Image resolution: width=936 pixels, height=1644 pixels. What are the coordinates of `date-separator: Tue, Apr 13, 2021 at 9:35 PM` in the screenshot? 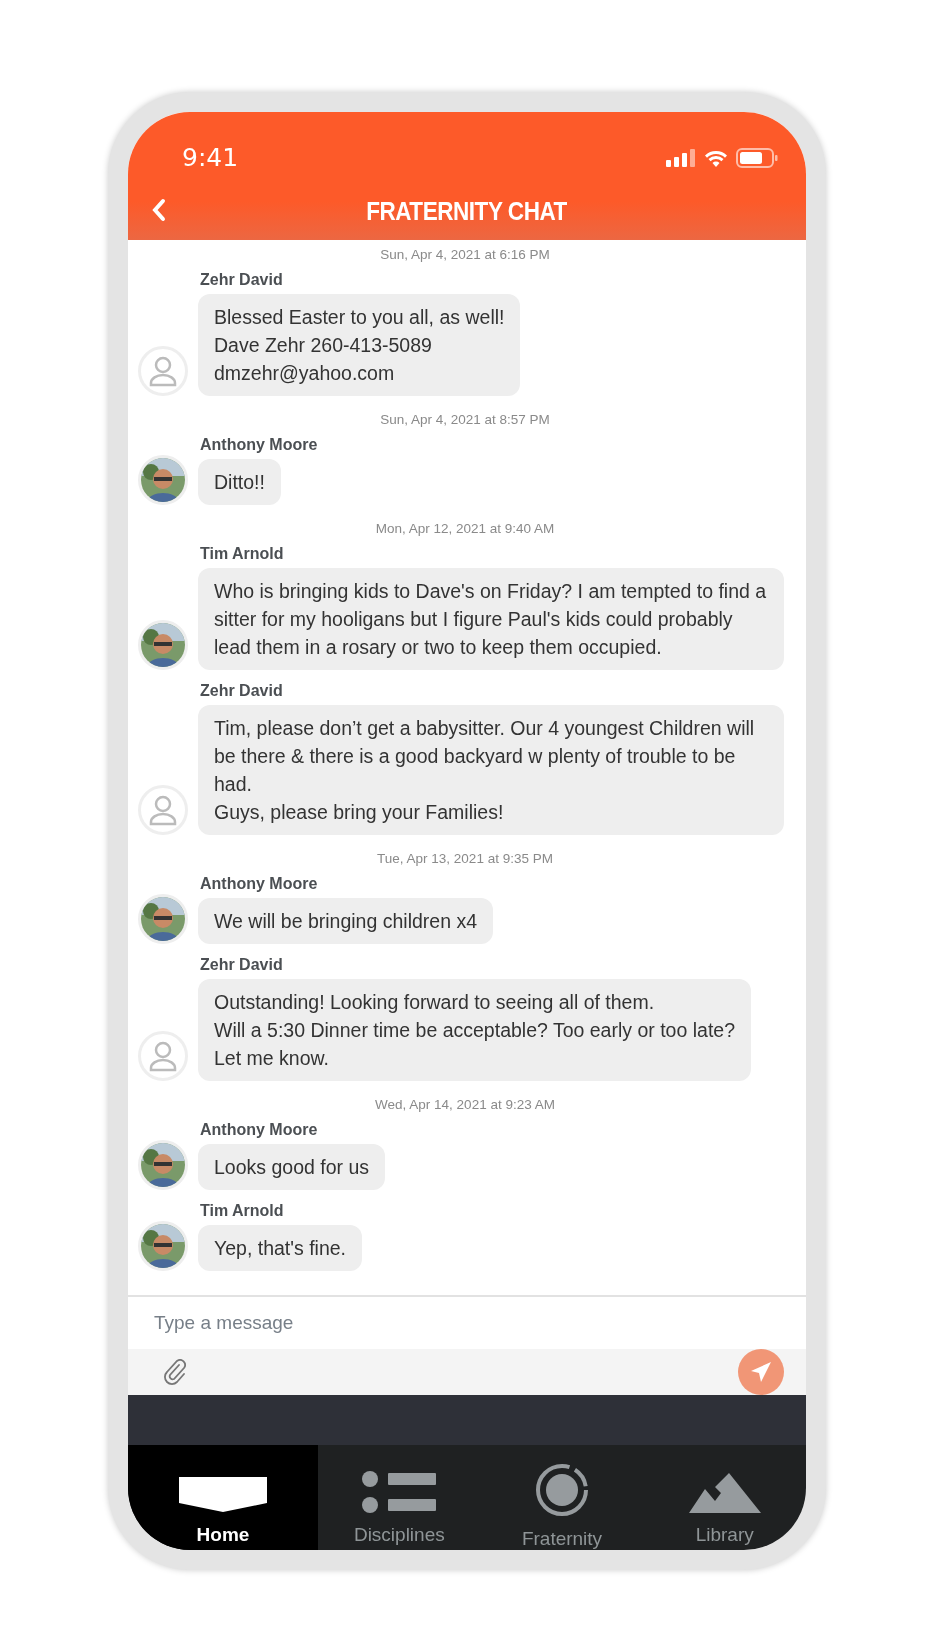 It's located at (465, 859).